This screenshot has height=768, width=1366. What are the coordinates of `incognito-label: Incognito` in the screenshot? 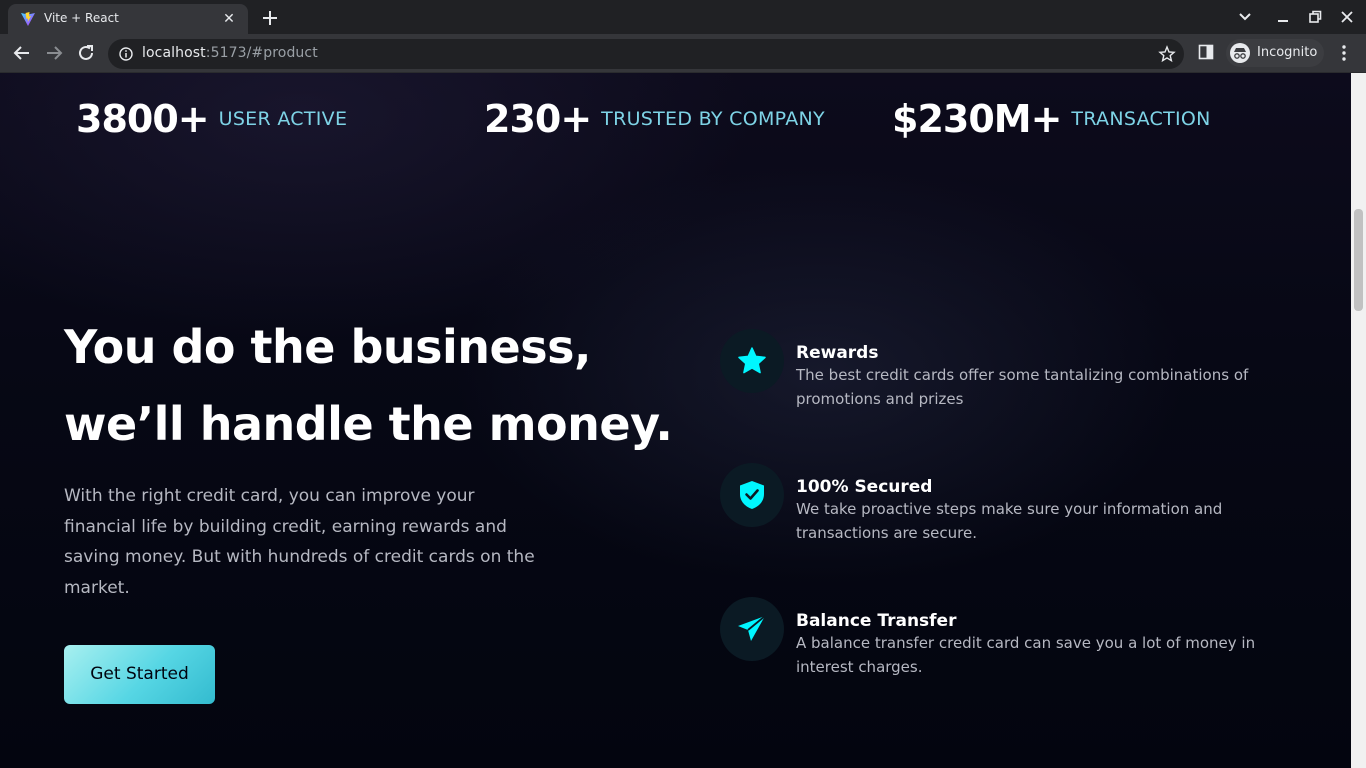 It's located at (1287, 52).